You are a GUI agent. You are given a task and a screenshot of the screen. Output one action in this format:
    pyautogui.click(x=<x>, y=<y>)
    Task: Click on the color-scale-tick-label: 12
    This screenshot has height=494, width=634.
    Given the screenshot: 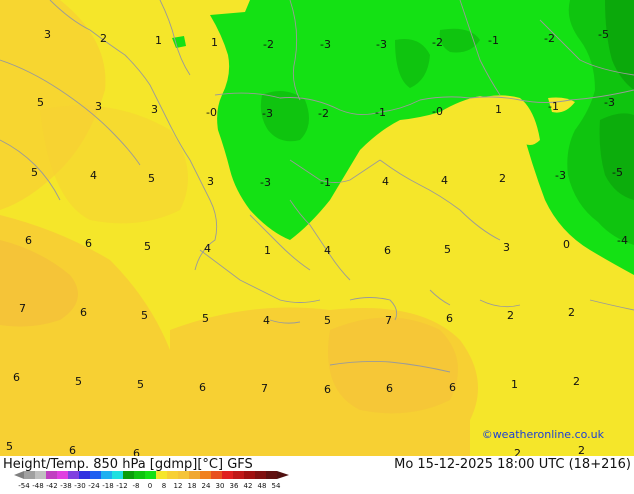 What is the action you would take?
    pyautogui.click(x=178, y=486)
    